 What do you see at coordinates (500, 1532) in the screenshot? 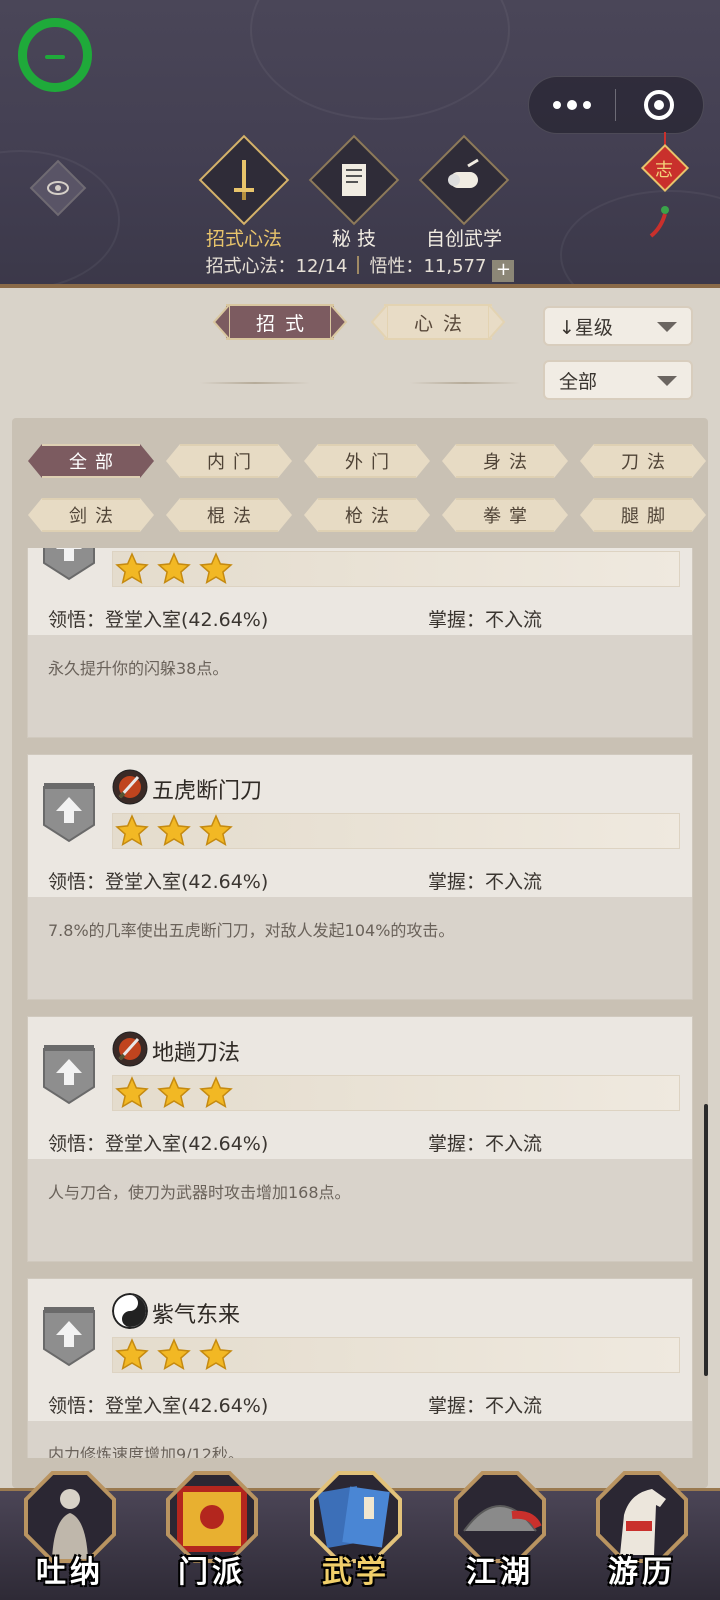
I see `nav-jianghu: 江湖` at bounding box center [500, 1532].